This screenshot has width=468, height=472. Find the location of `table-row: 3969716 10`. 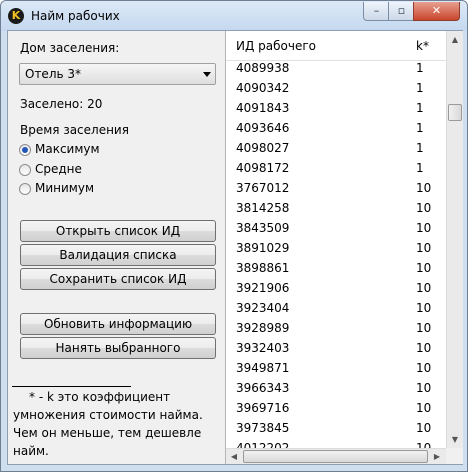

table-row: 3969716 10 is located at coordinates (336, 408).